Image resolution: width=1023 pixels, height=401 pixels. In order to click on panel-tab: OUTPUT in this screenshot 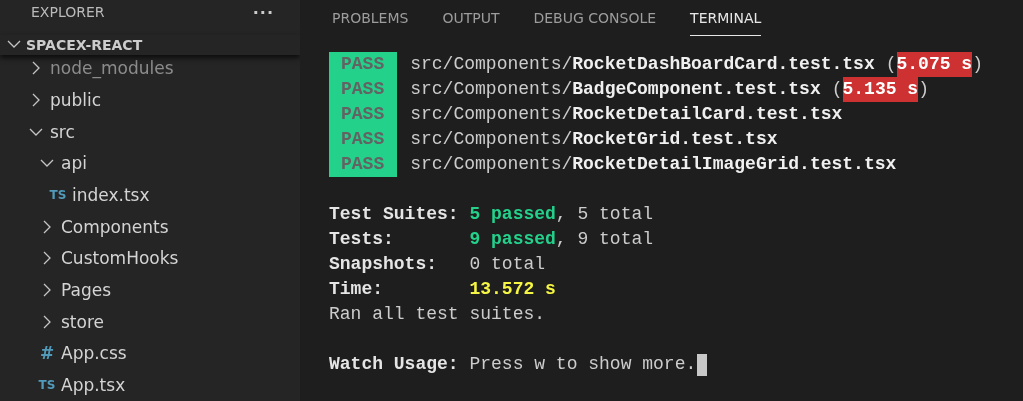, I will do `click(471, 18)`.